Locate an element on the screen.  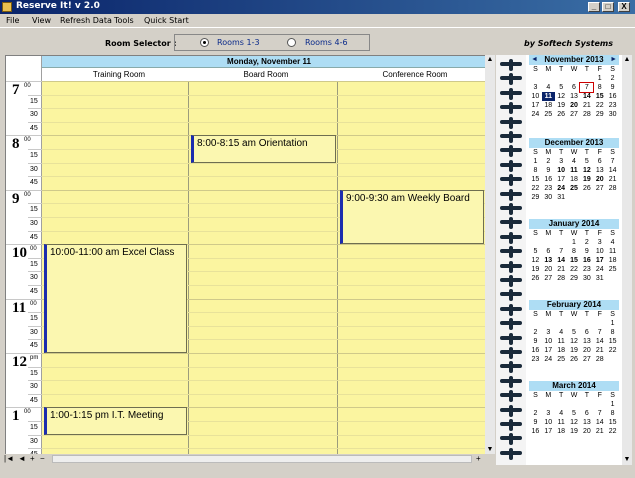
next-month-icon: ► is located at coordinates (613, 60).